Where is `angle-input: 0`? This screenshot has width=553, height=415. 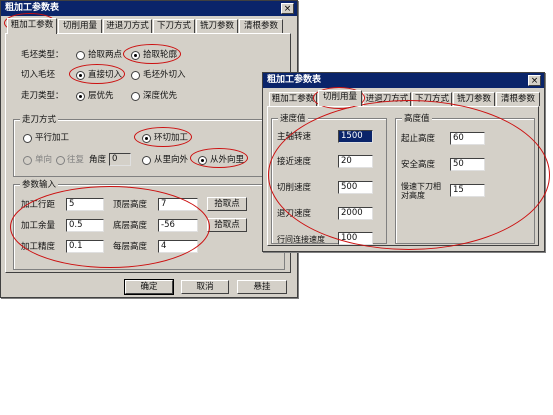
angle-input: 0 is located at coordinates (120, 159).